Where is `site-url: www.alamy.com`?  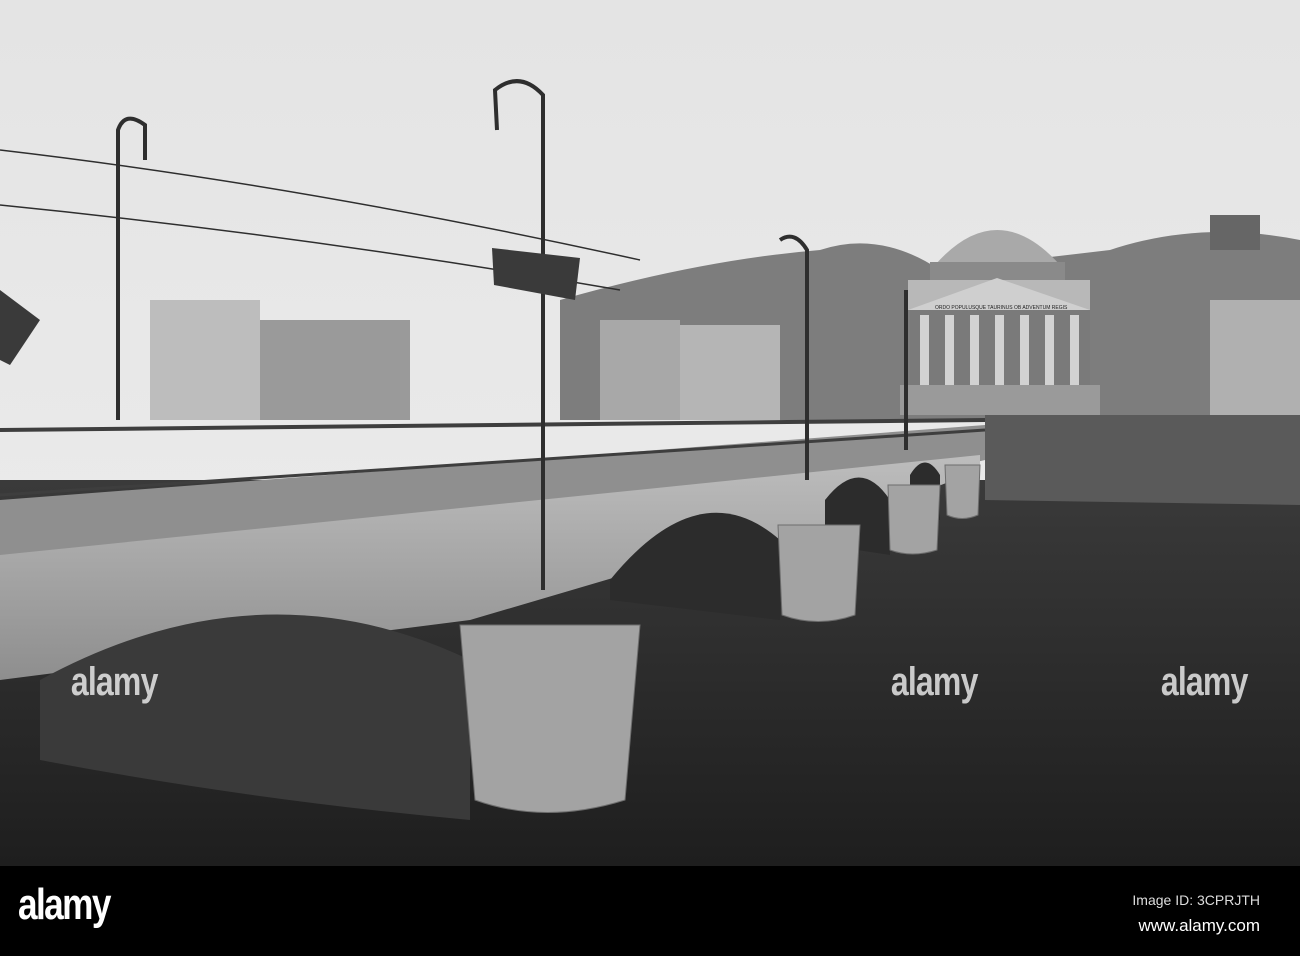
site-url: www.alamy.com is located at coordinates (1199, 926).